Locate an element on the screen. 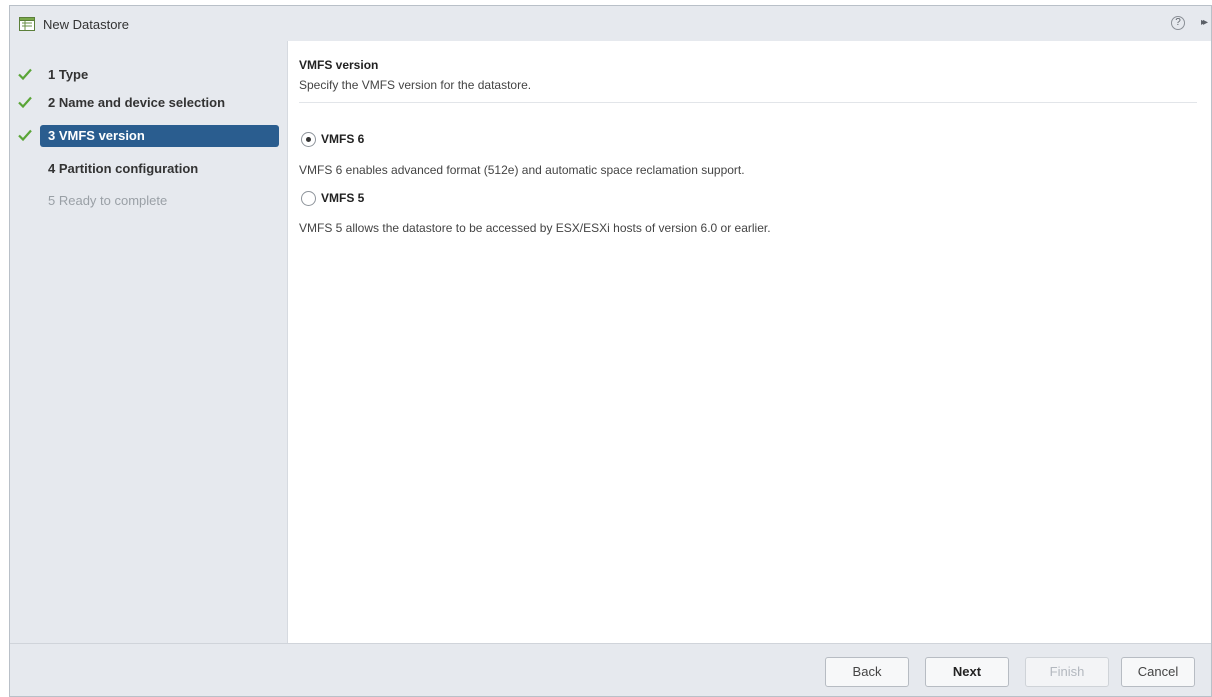 The width and height of the screenshot is (1212, 697). step-label: 1 Type is located at coordinates (68, 74).